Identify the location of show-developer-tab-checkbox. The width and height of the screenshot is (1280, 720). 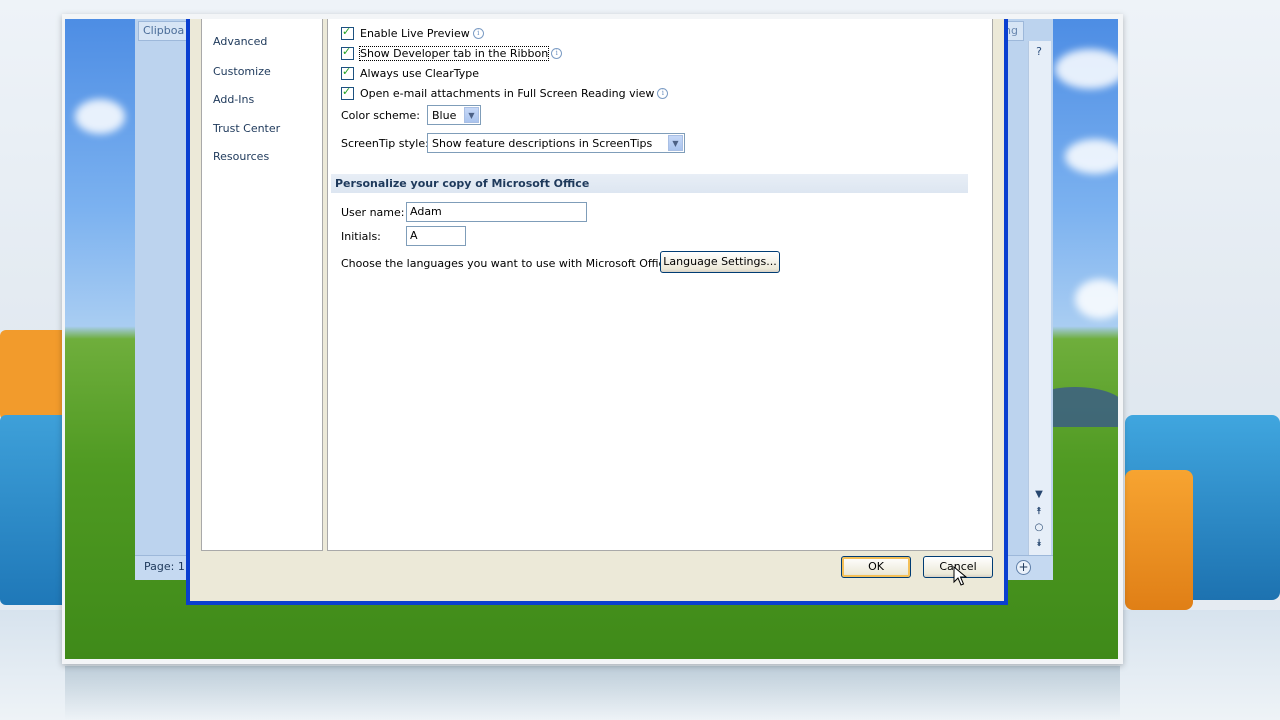
(347, 52).